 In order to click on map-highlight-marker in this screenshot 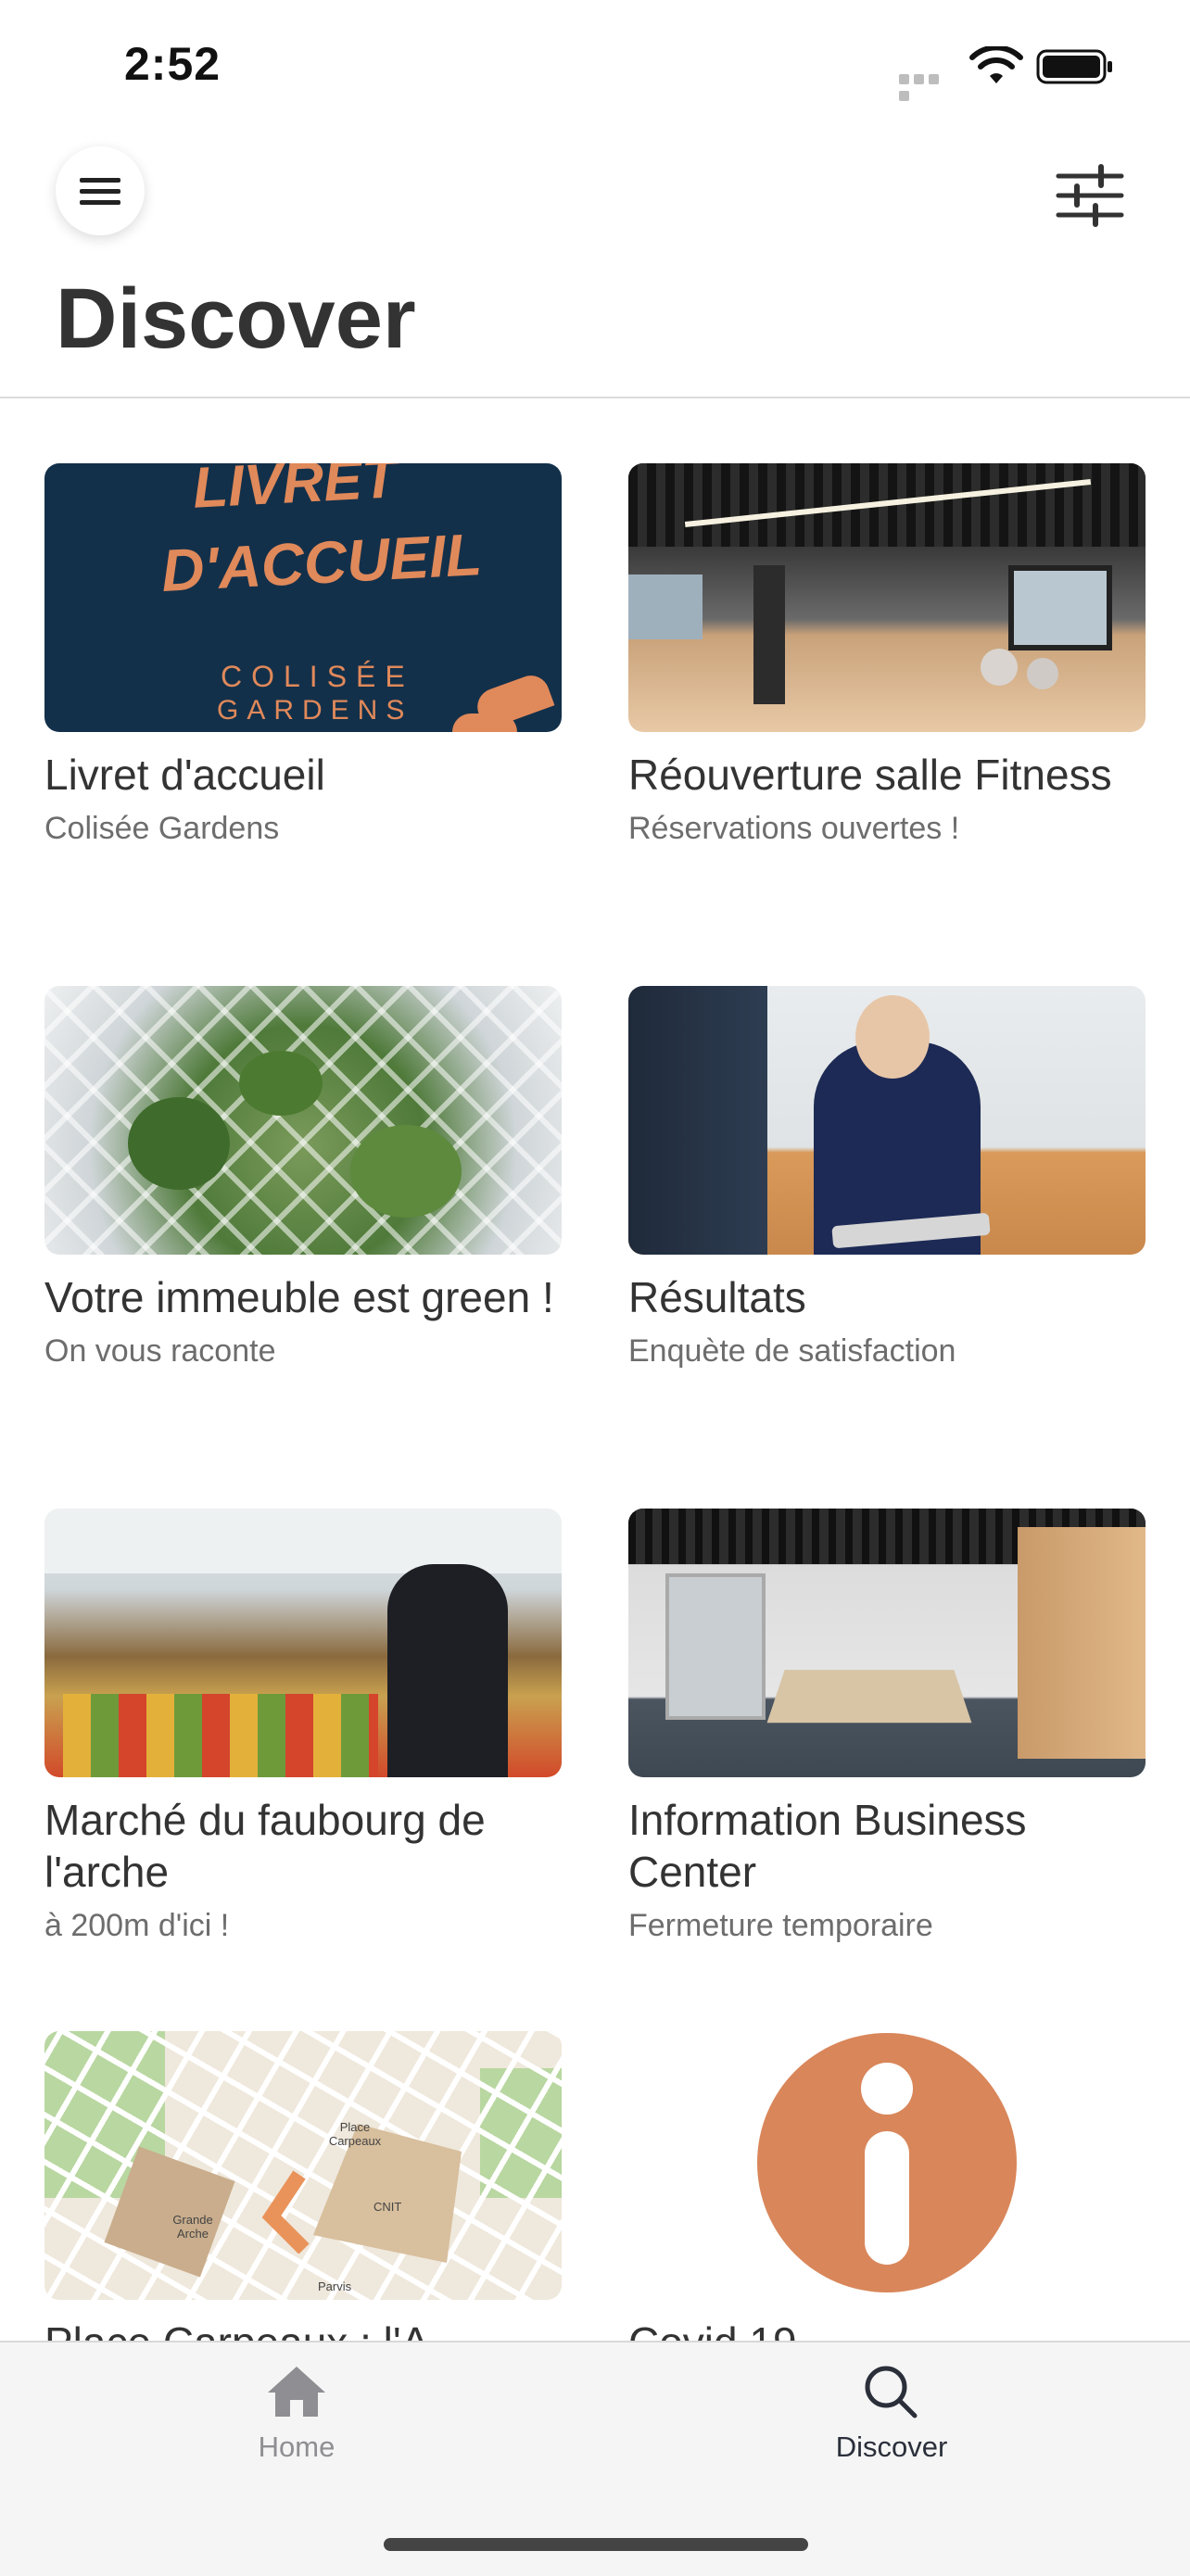, I will do `click(286, 2212)`.